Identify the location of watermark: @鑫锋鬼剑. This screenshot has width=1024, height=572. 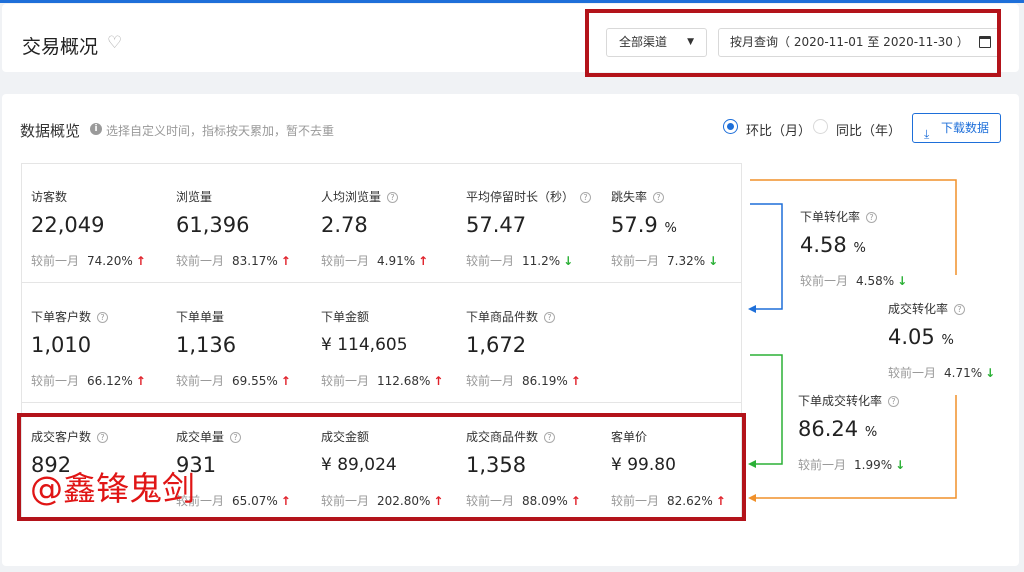
(112, 488).